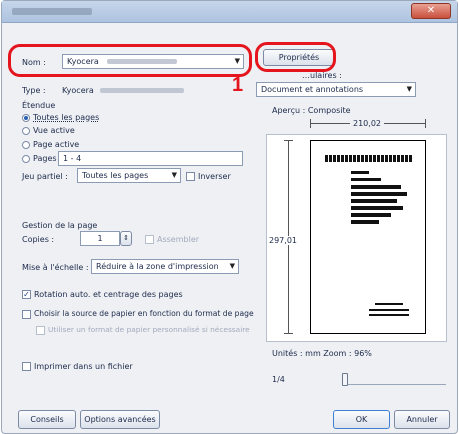 Image resolution: width=459 pixels, height=434 pixels. What do you see at coordinates (120, 419) in the screenshot?
I see `advanced-button: Options avancées` at bounding box center [120, 419].